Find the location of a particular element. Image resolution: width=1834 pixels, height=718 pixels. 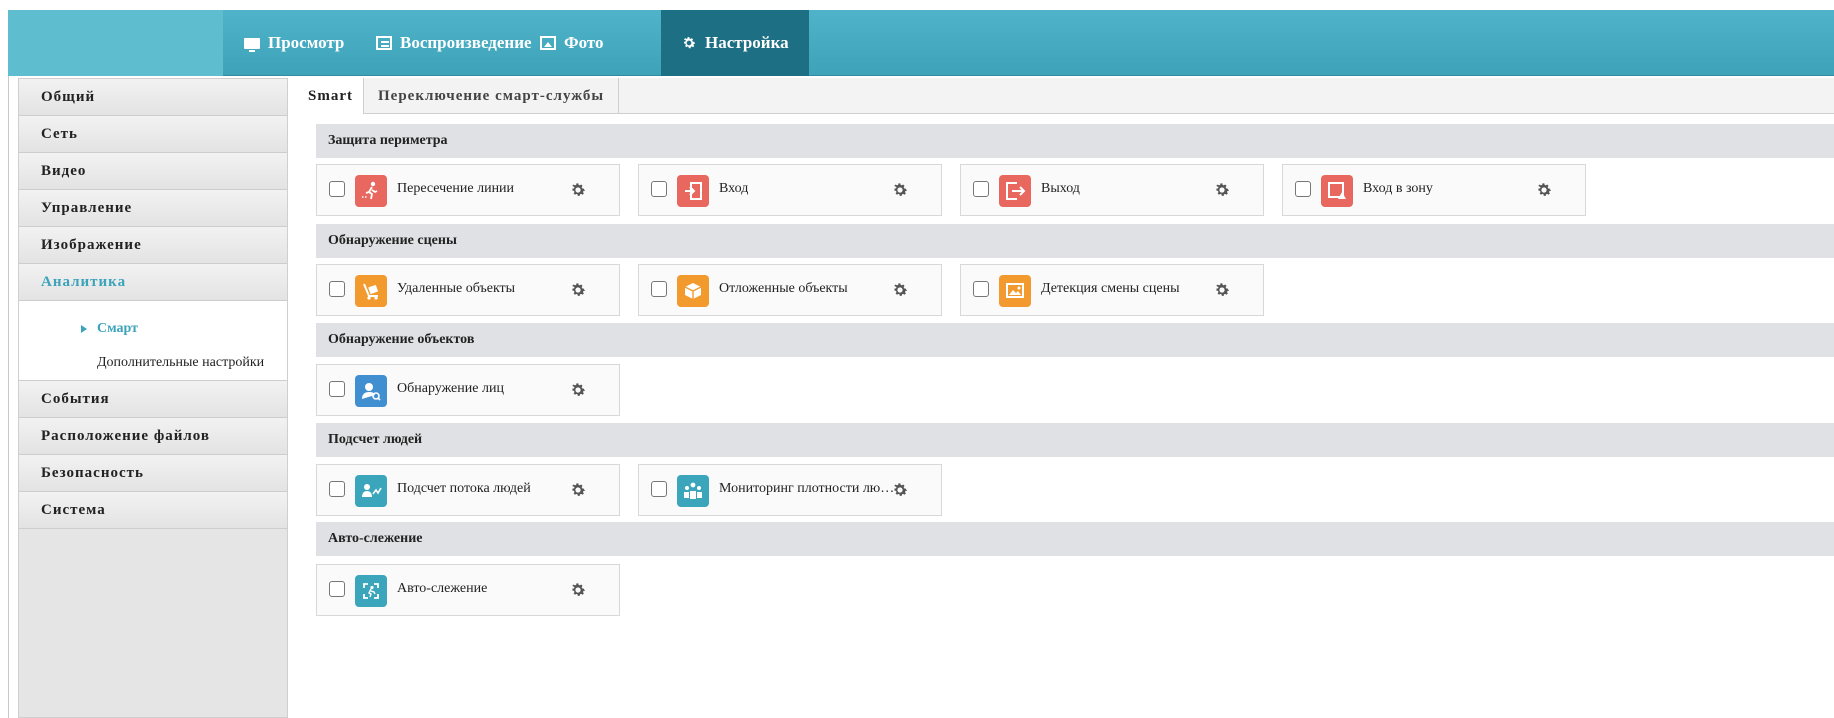

tab-smart: Smart is located at coordinates (331, 96).